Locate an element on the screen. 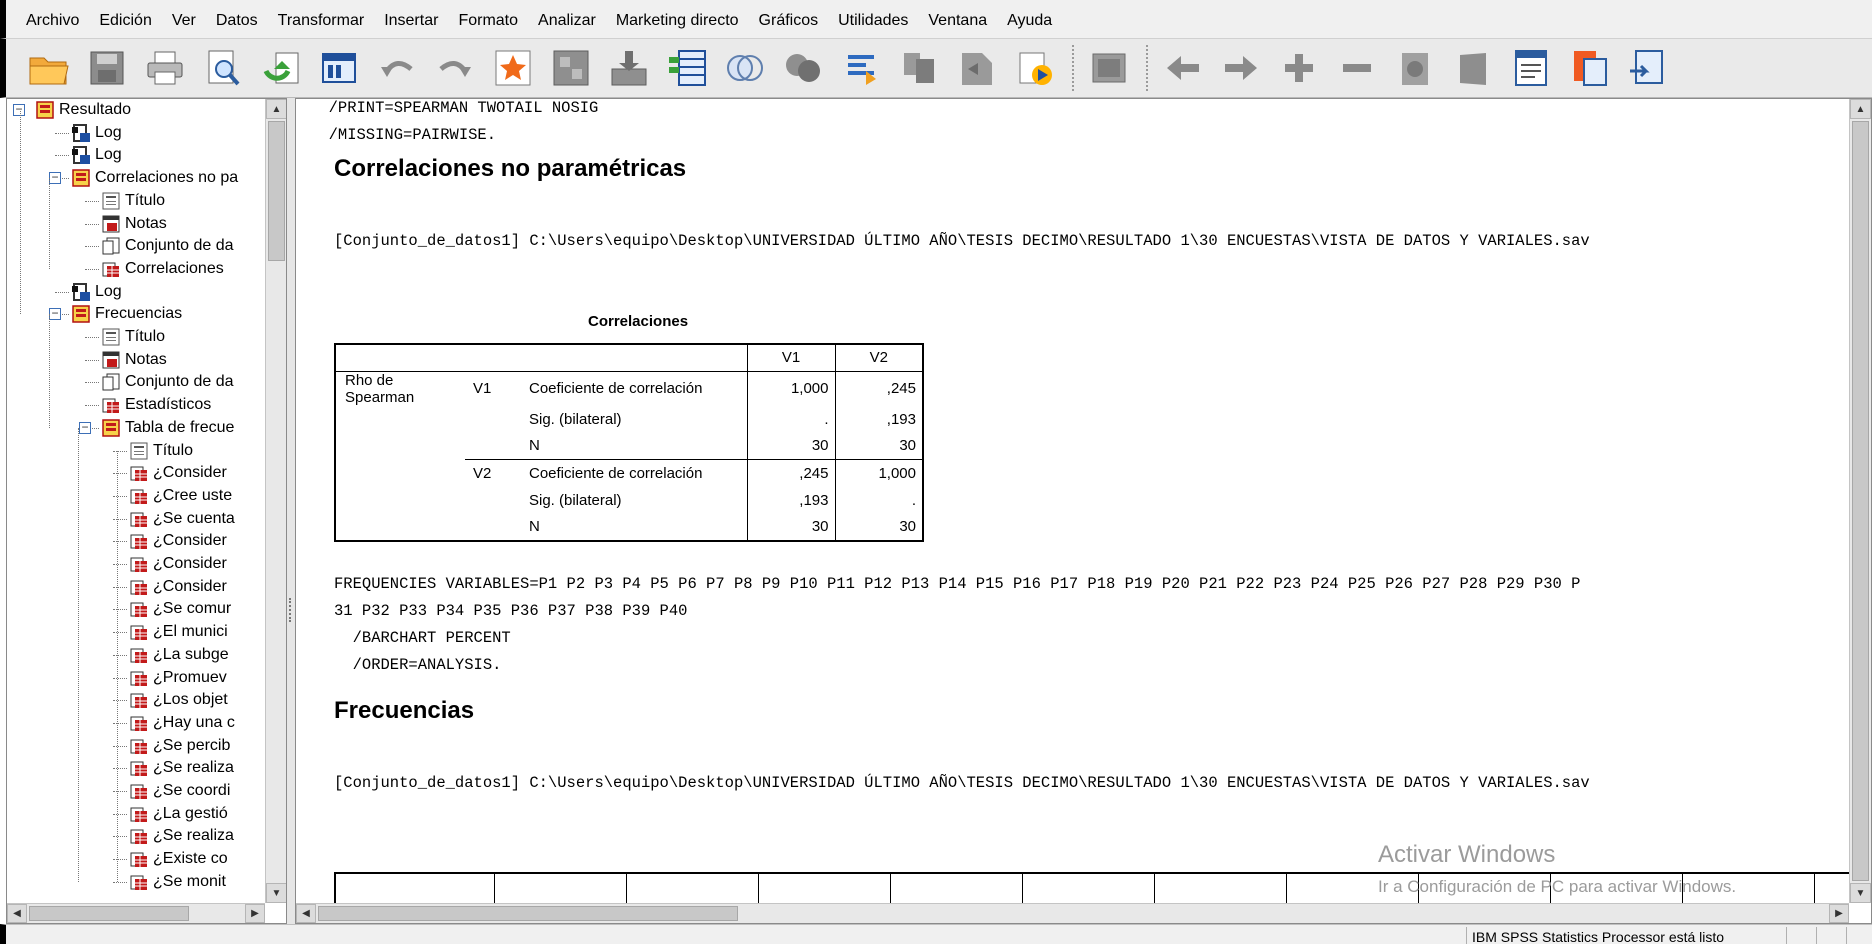  hide-icon is located at coordinates (1473, 68).